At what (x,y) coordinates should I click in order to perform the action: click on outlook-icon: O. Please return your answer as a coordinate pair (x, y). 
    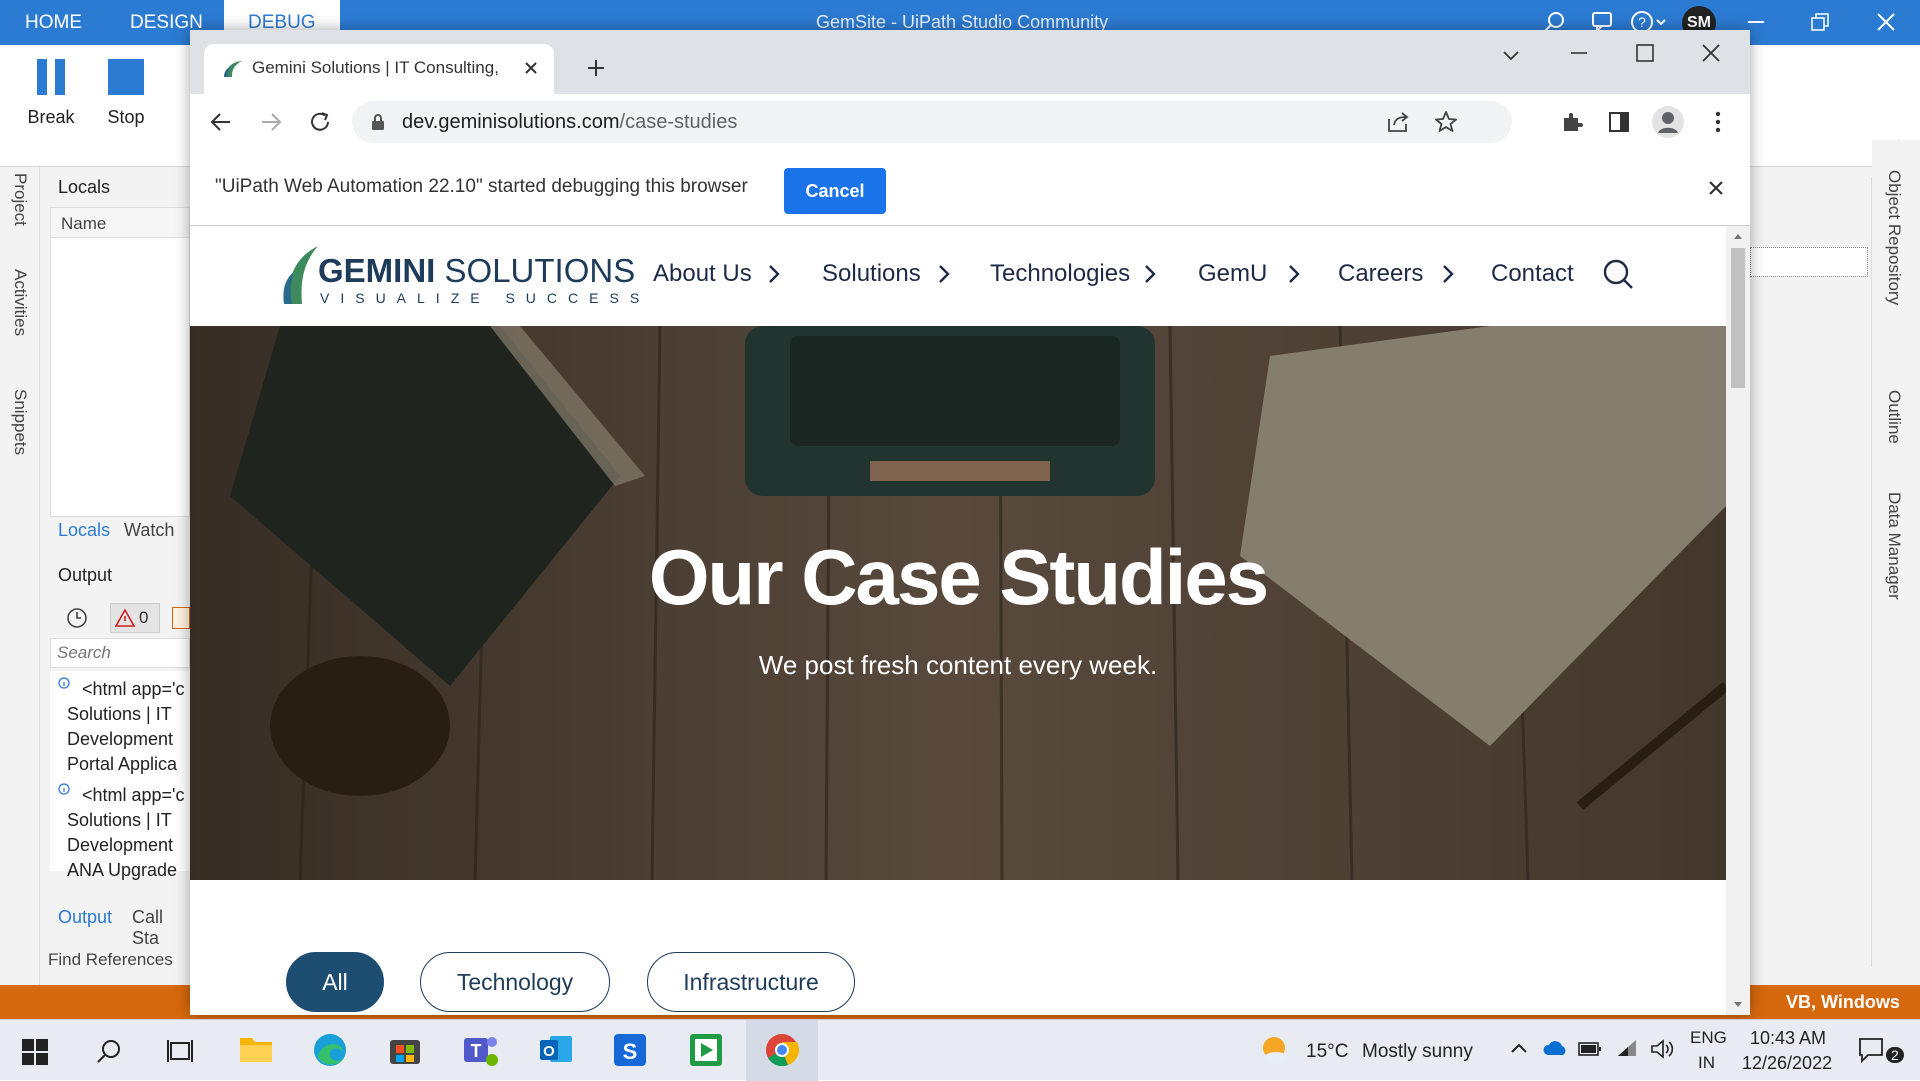
    Looking at the image, I should click on (556, 1049).